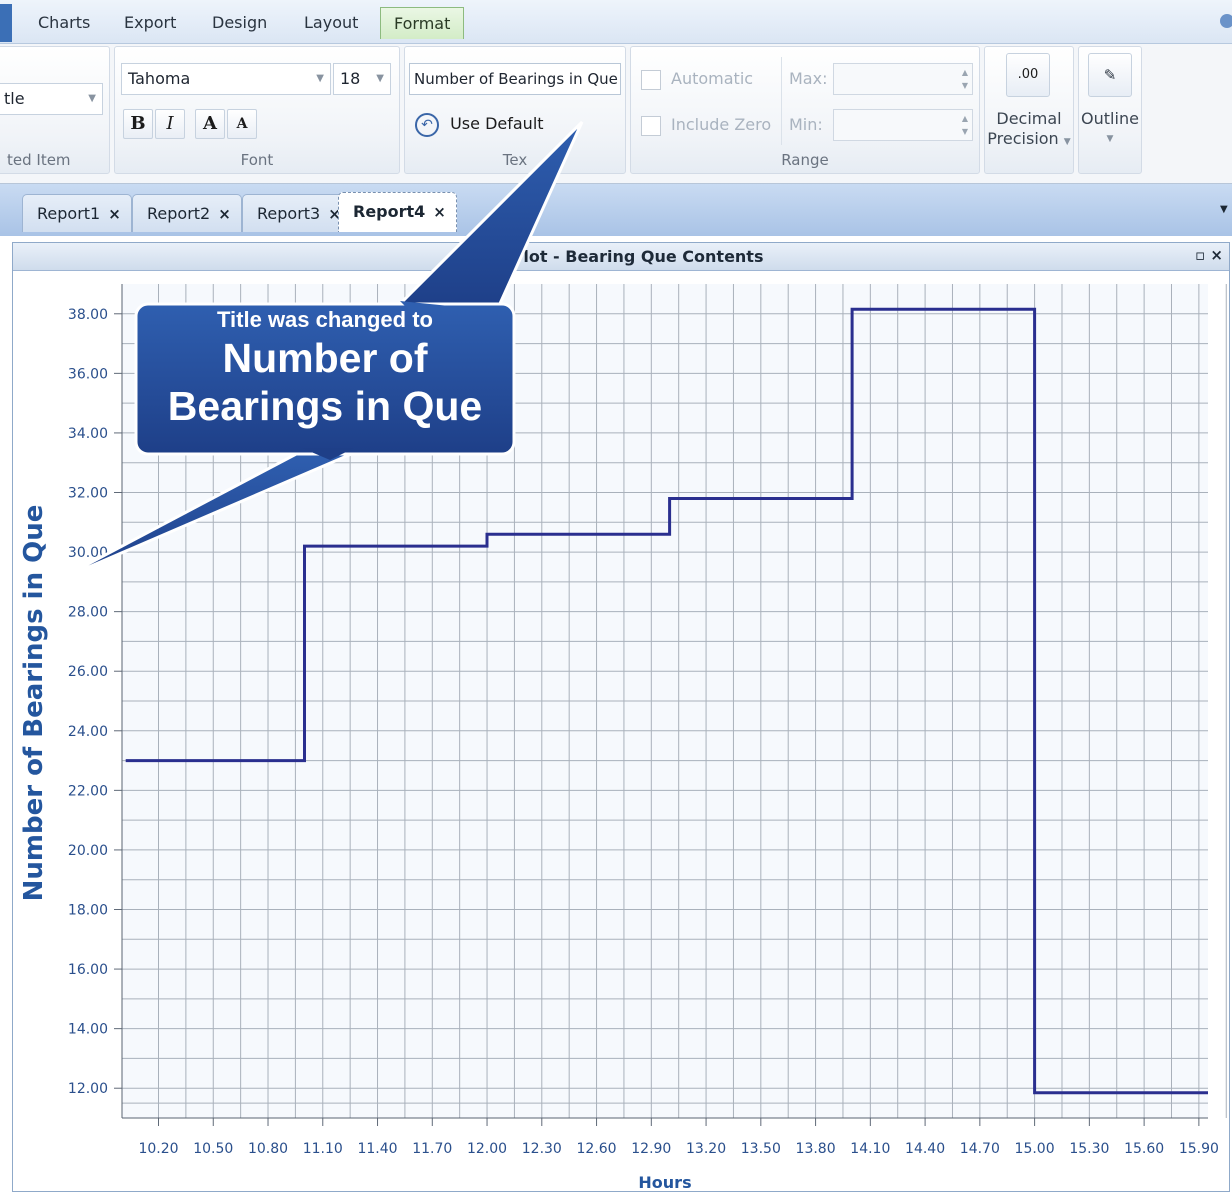  Describe the element at coordinates (88, 791) in the screenshot. I see `y-tick-label: 22.00` at that location.